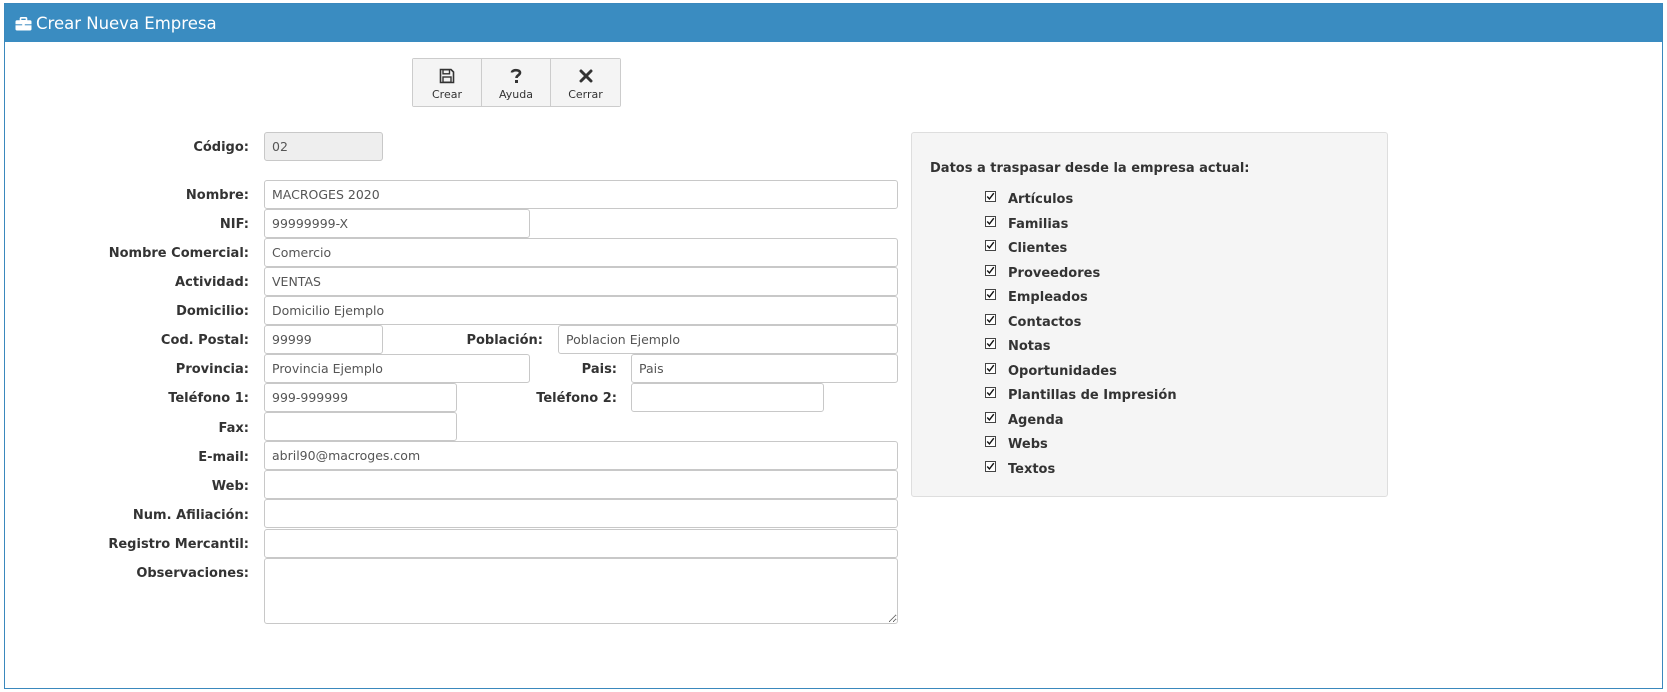 Image resolution: width=1667 pixels, height=692 pixels. What do you see at coordinates (581, 281) in the screenshot?
I see `actividad-field` at bounding box center [581, 281].